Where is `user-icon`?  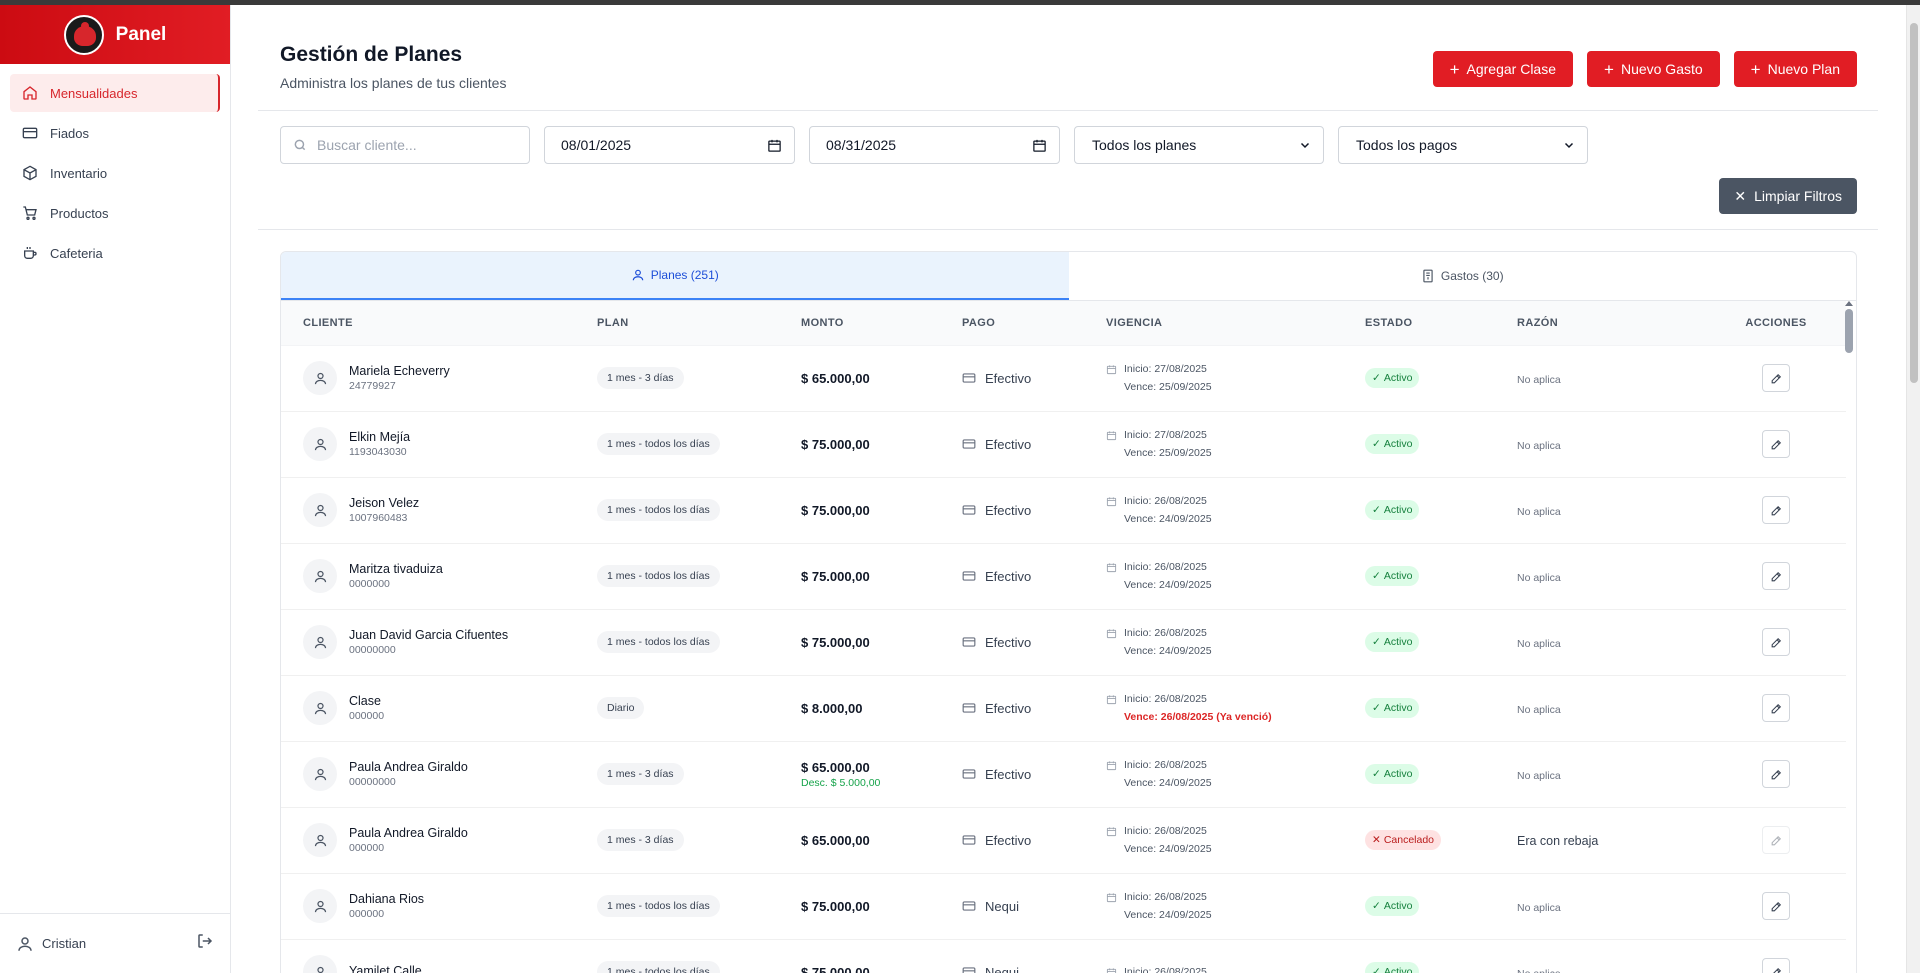 user-icon is located at coordinates (320, 906).